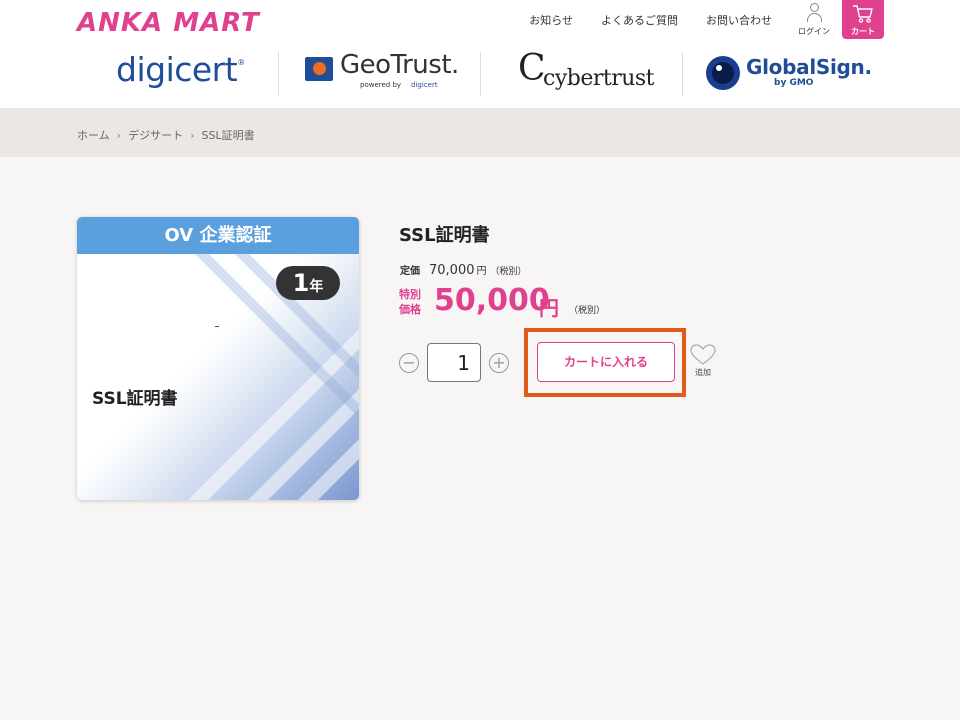 The image size is (960, 720). What do you see at coordinates (93, 135) in the screenshot?
I see `breadcrumb-home: ホーム` at bounding box center [93, 135].